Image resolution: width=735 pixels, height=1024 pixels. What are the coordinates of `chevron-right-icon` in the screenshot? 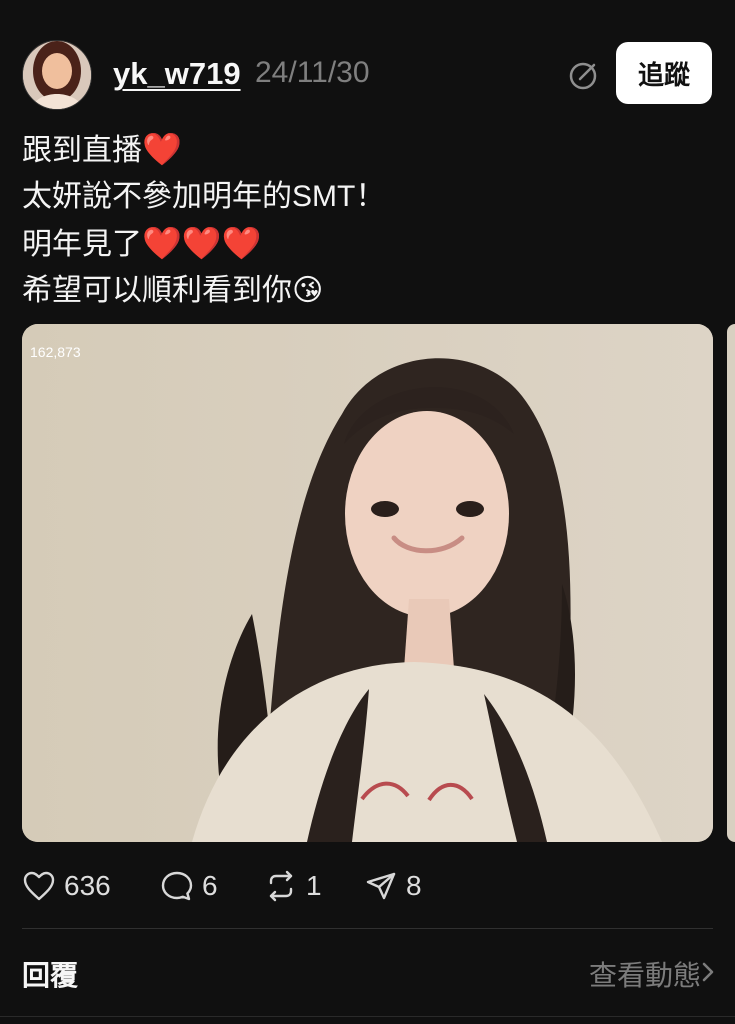 It's located at (709, 972).